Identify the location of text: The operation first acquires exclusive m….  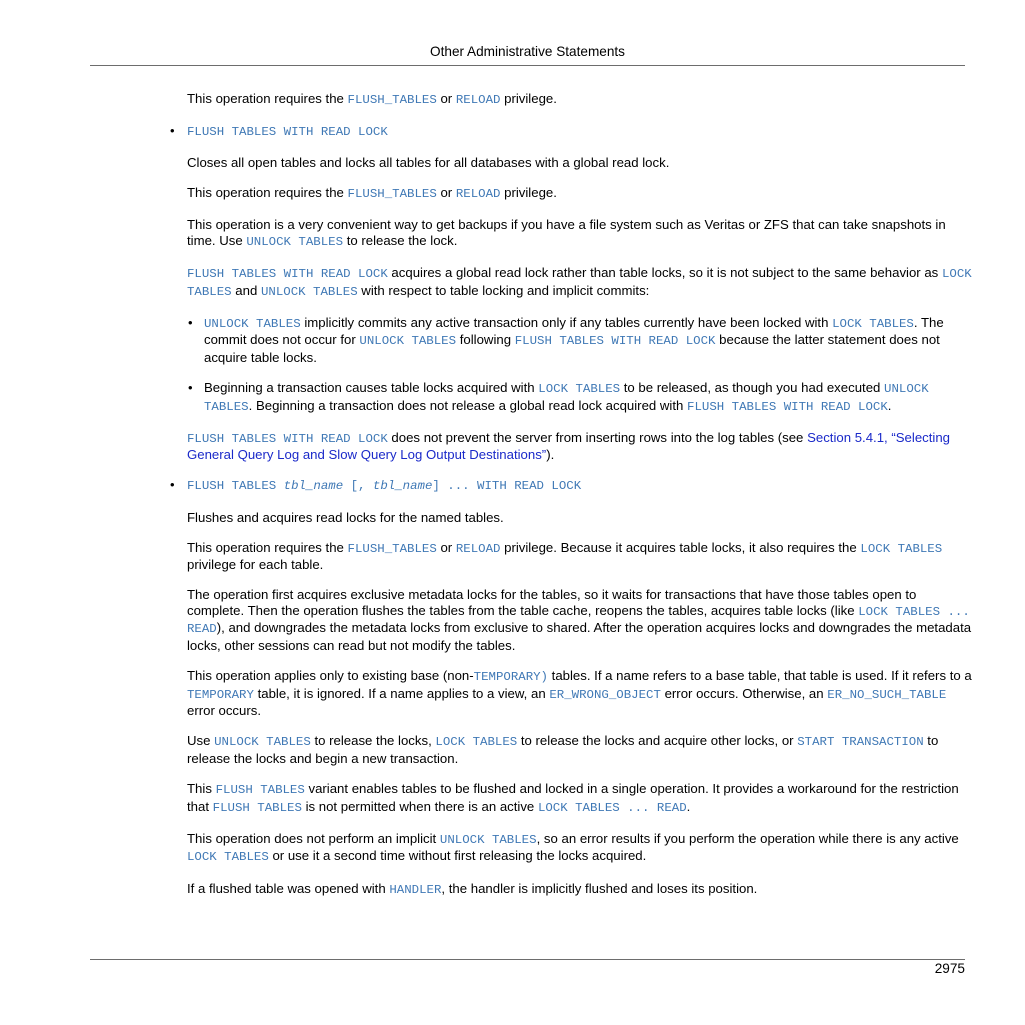
(552, 602).